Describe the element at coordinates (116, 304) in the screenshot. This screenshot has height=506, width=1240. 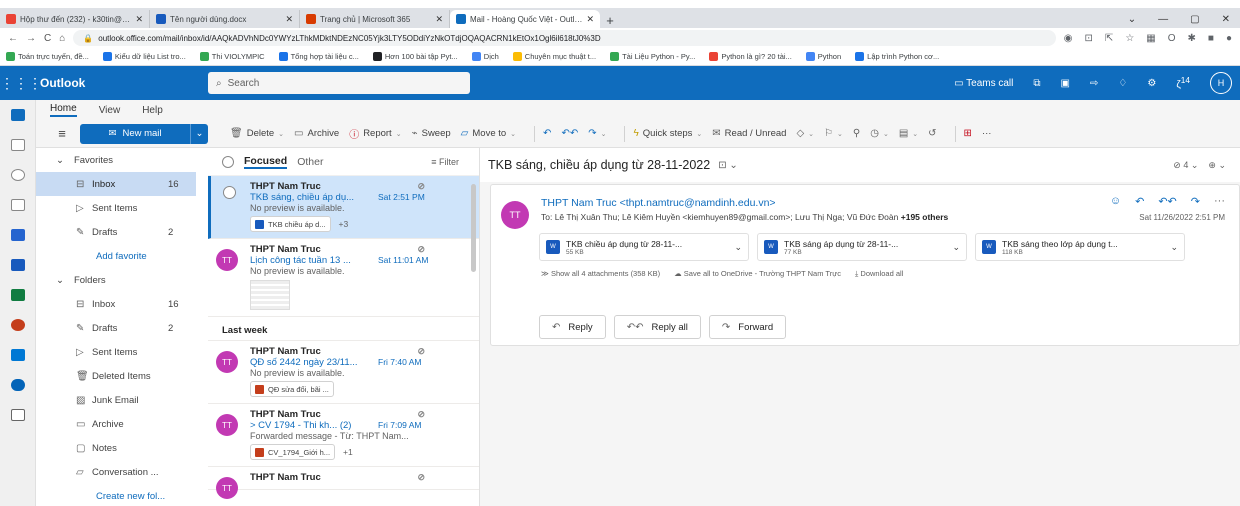
I see `folder-inbox: ⊟ Inbox 16` at that location.